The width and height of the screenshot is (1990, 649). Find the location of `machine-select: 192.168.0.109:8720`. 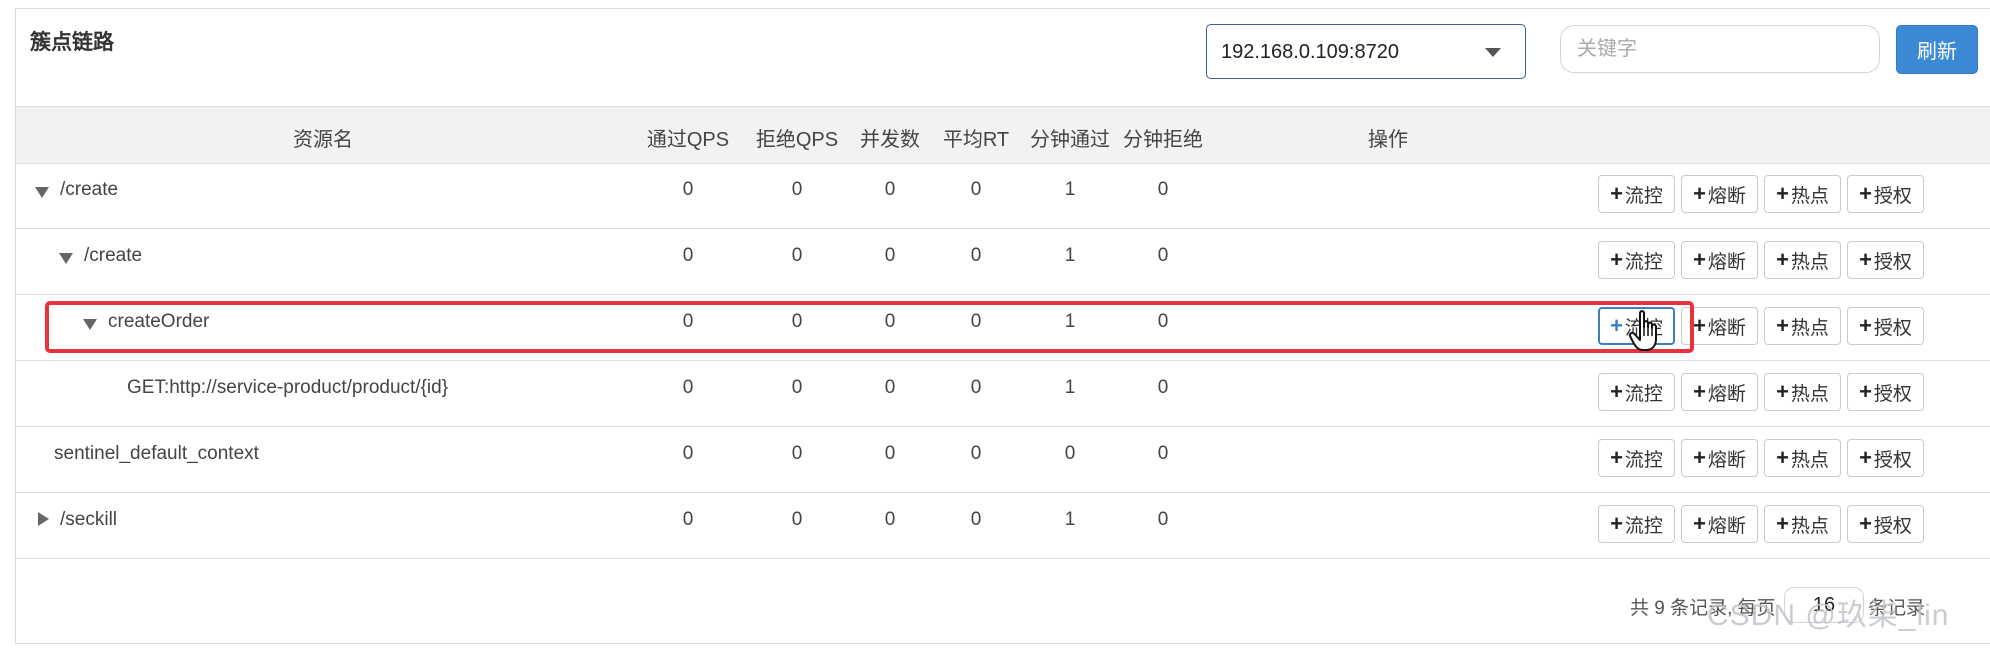

machine-select: 192.168.0.109:8720 is located at coordinates (1366, 51).